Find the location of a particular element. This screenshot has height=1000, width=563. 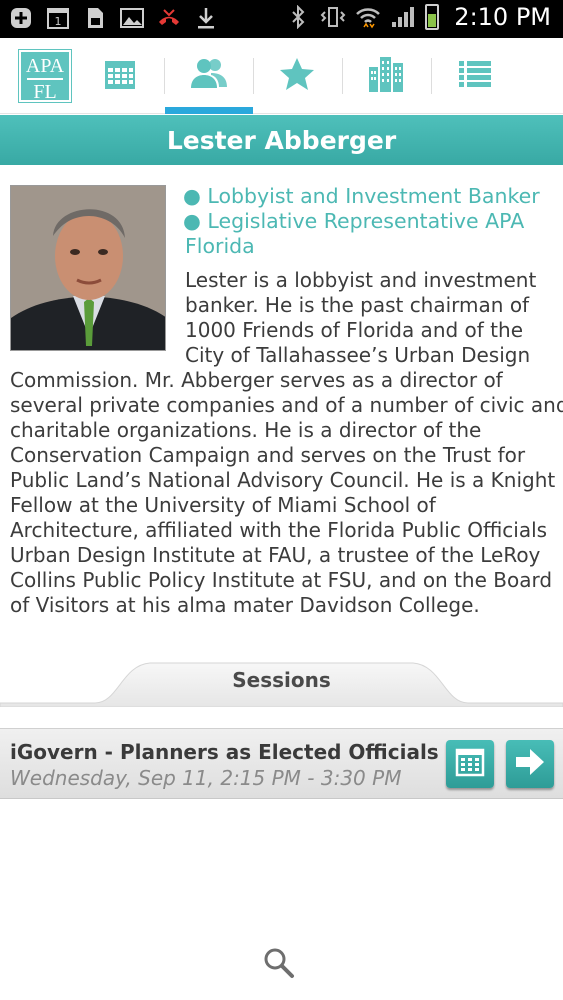

vibrate-icon is located at coordinates (333, 17).